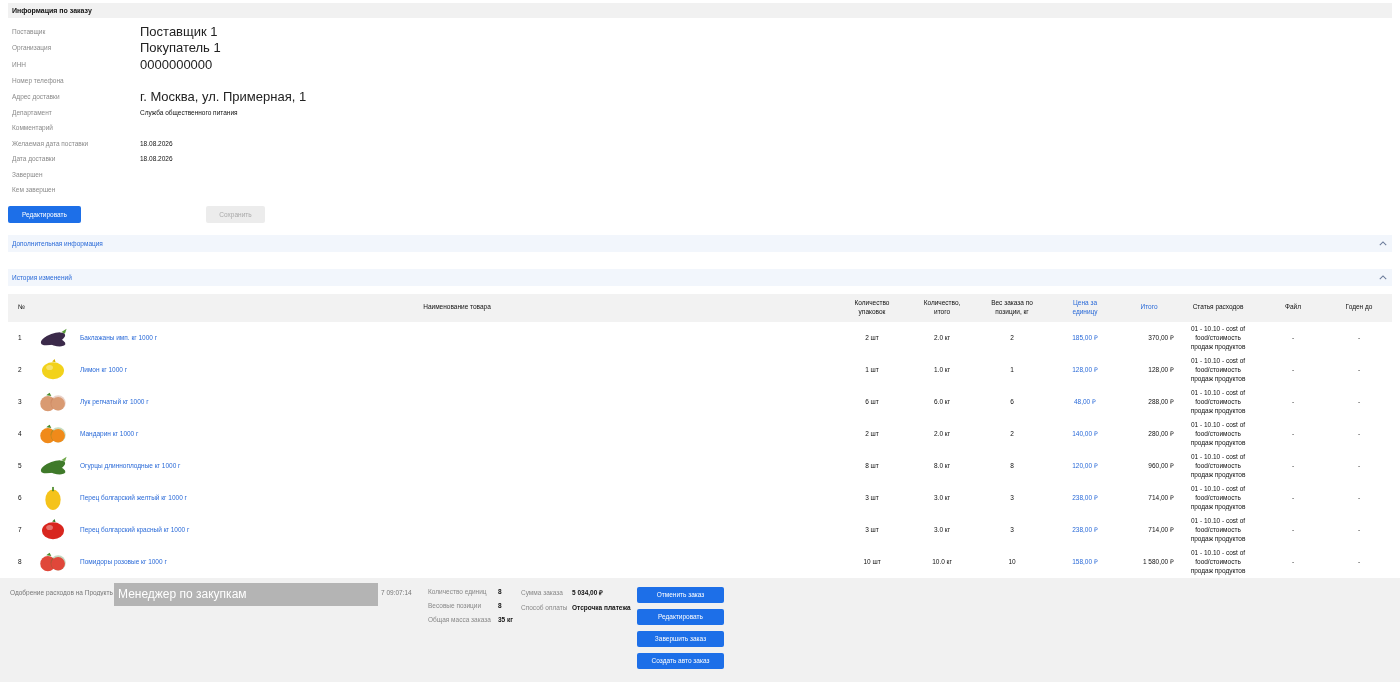 This screenshot has width=1400, height=682. Describe the element at coordinates (223, 96) in the screenshot. I see `field-value: г. Москва, ул. Примерная, 1` at that location.